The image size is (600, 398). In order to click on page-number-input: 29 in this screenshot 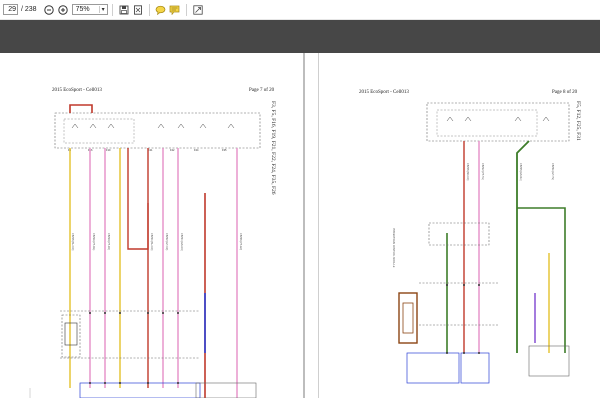, I will do `click(10, 9)`.